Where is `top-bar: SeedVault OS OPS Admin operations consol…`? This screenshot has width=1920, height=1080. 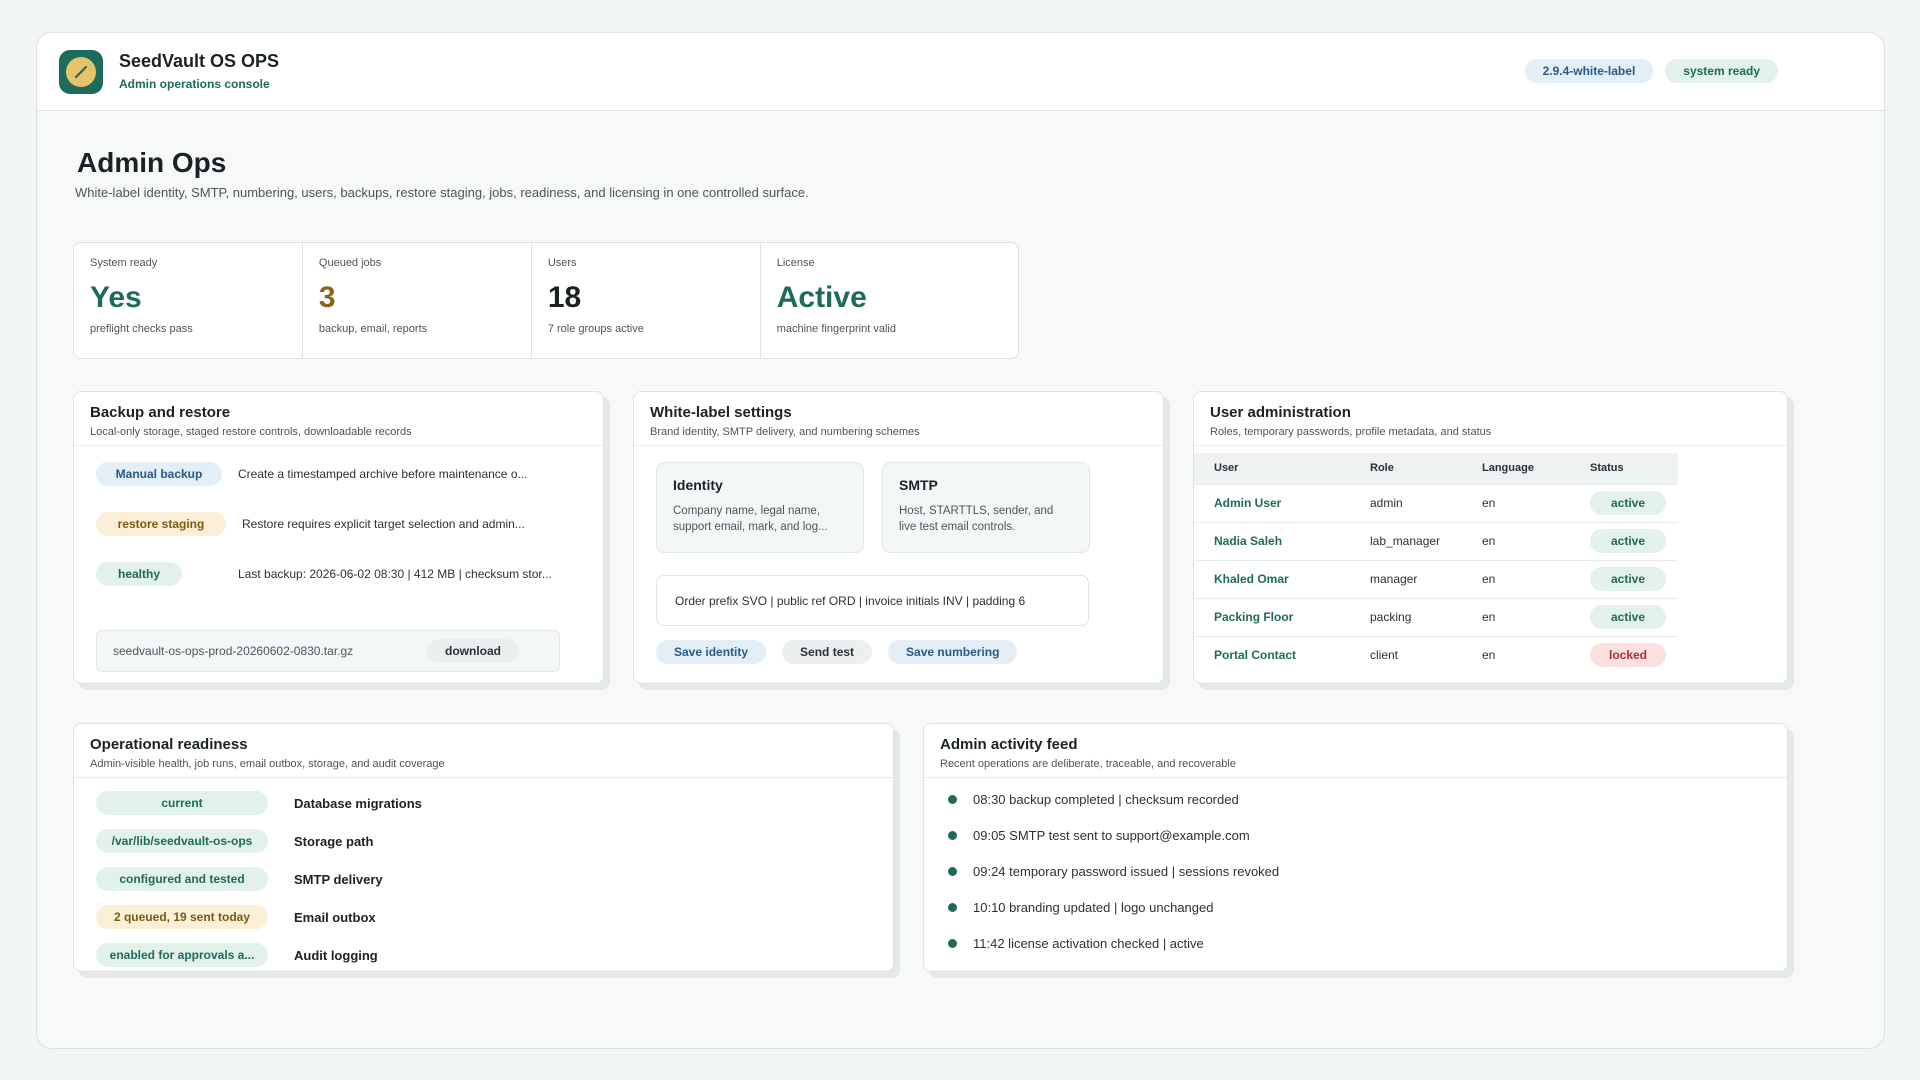
top-bar: SeedVault OS OPS Admin operations consol… is located at coordinates (960, 72).